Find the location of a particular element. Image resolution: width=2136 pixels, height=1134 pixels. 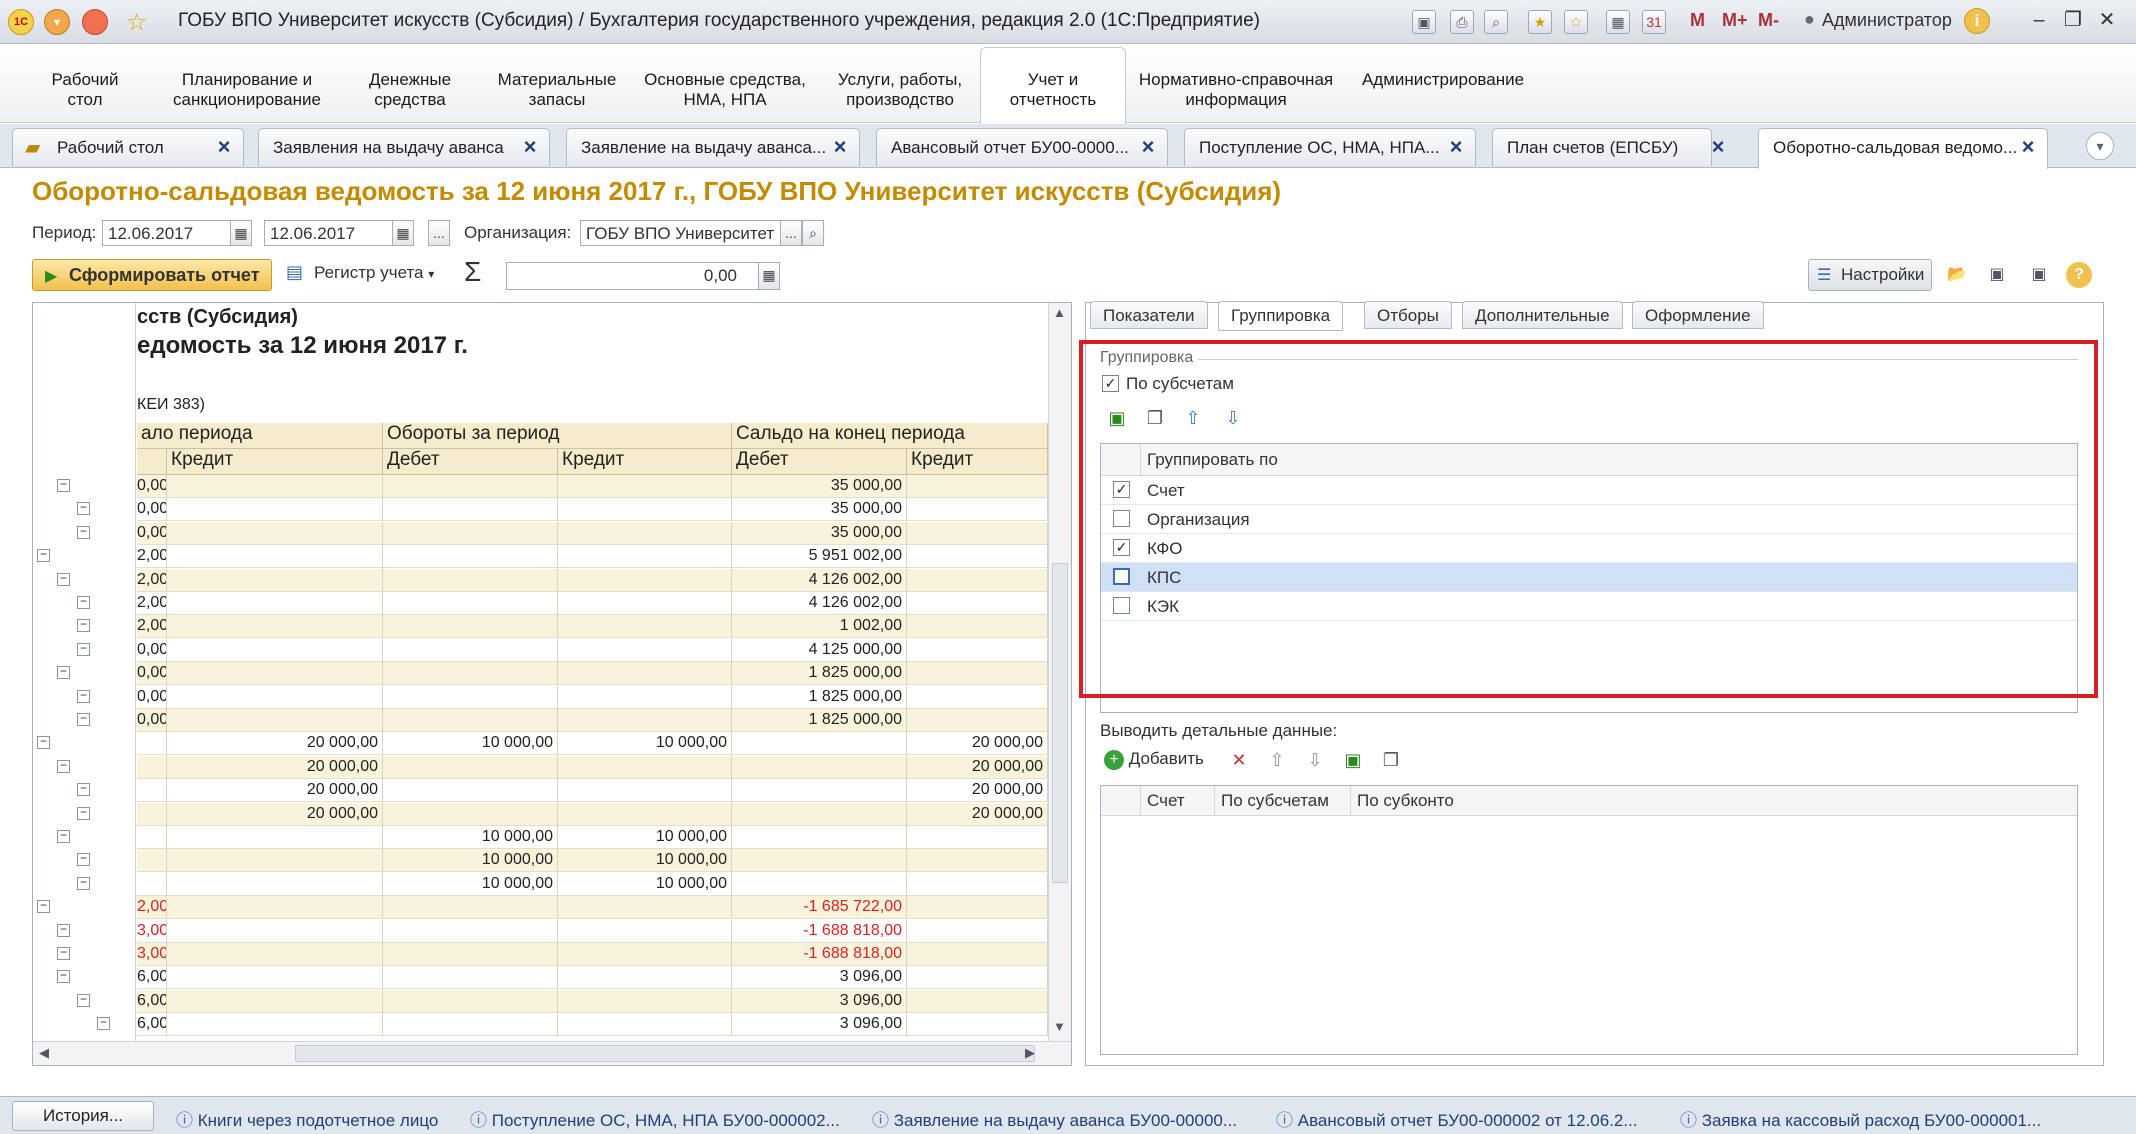

table-cell: 1 002,00 is located at coordinates (819, 627).